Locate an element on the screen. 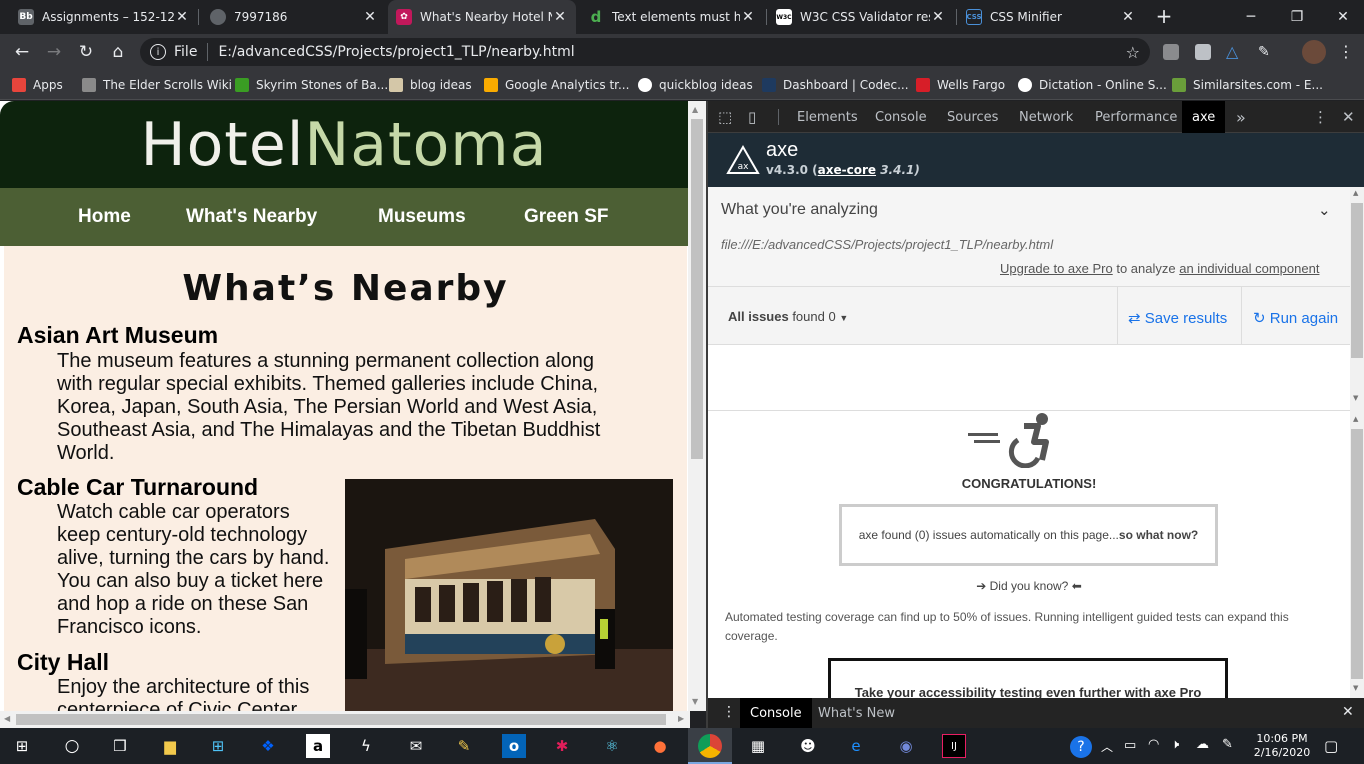 The width and height of the screenshot is (1364, 764). search-icon: ○ is located at coordinates (72, 746).